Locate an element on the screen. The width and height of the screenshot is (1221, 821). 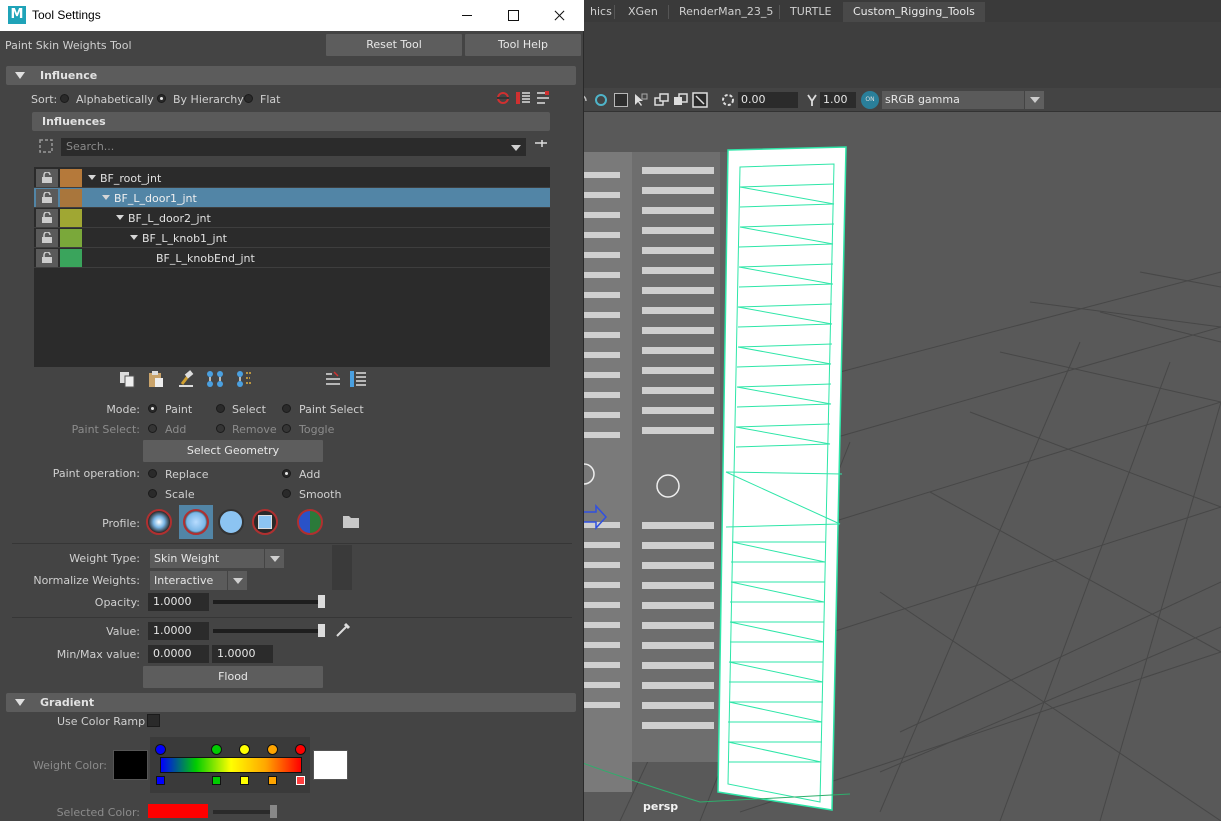
color-ramp-bar is located at coordinates (231, 765).